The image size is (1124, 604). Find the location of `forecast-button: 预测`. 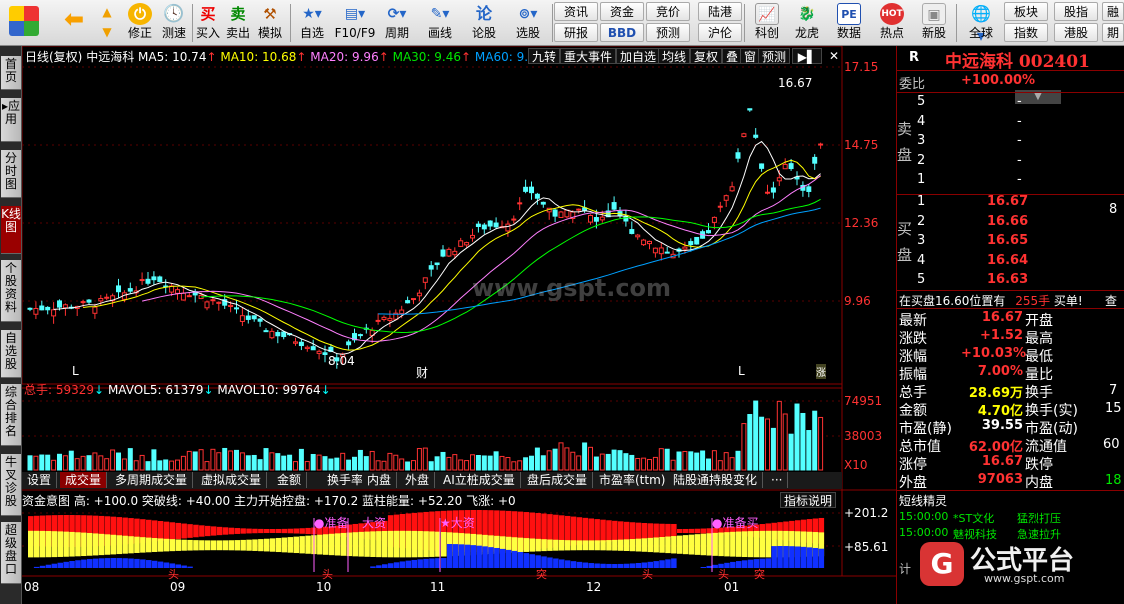

forecast-button: 预测 is located at coordinates (668, 32).